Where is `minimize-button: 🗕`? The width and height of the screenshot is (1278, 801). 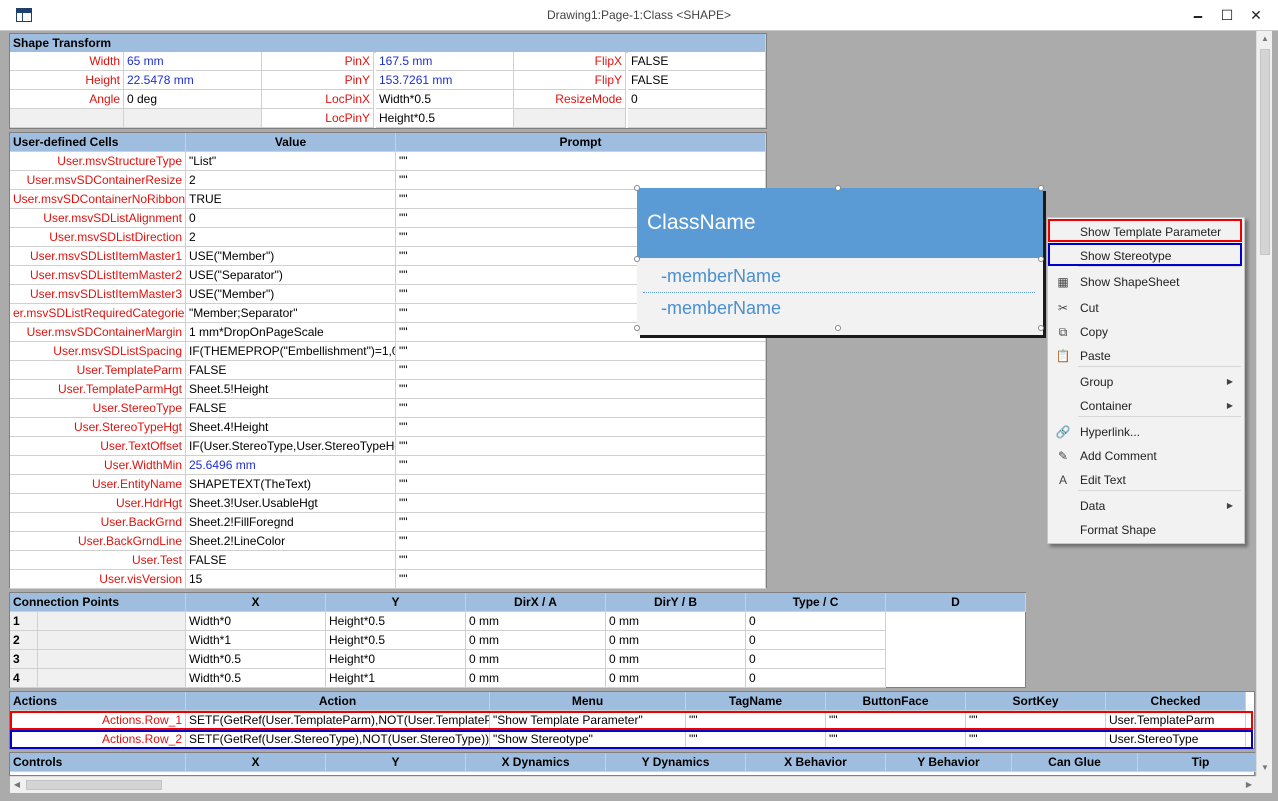
minimize-button: 🗕 is located at coordinates (1198, 15).